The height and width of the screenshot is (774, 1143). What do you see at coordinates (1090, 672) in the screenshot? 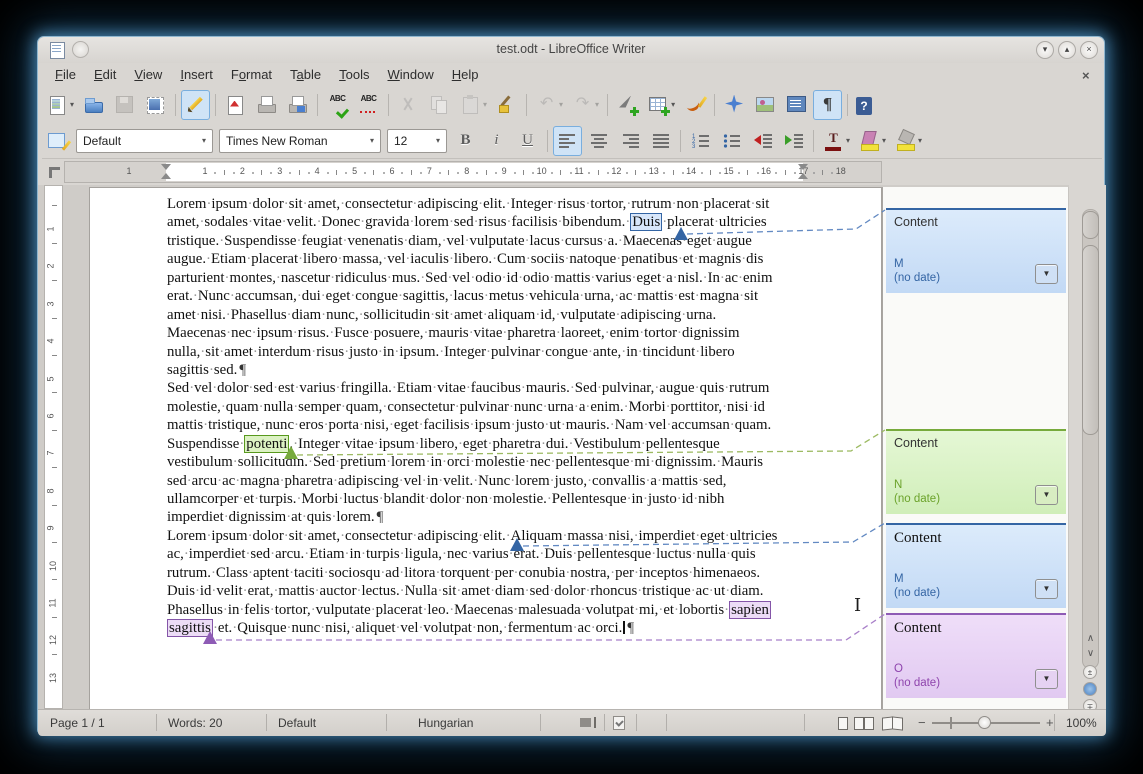
I see `previous-object-button: ±` at bounding box center [1090, 672].